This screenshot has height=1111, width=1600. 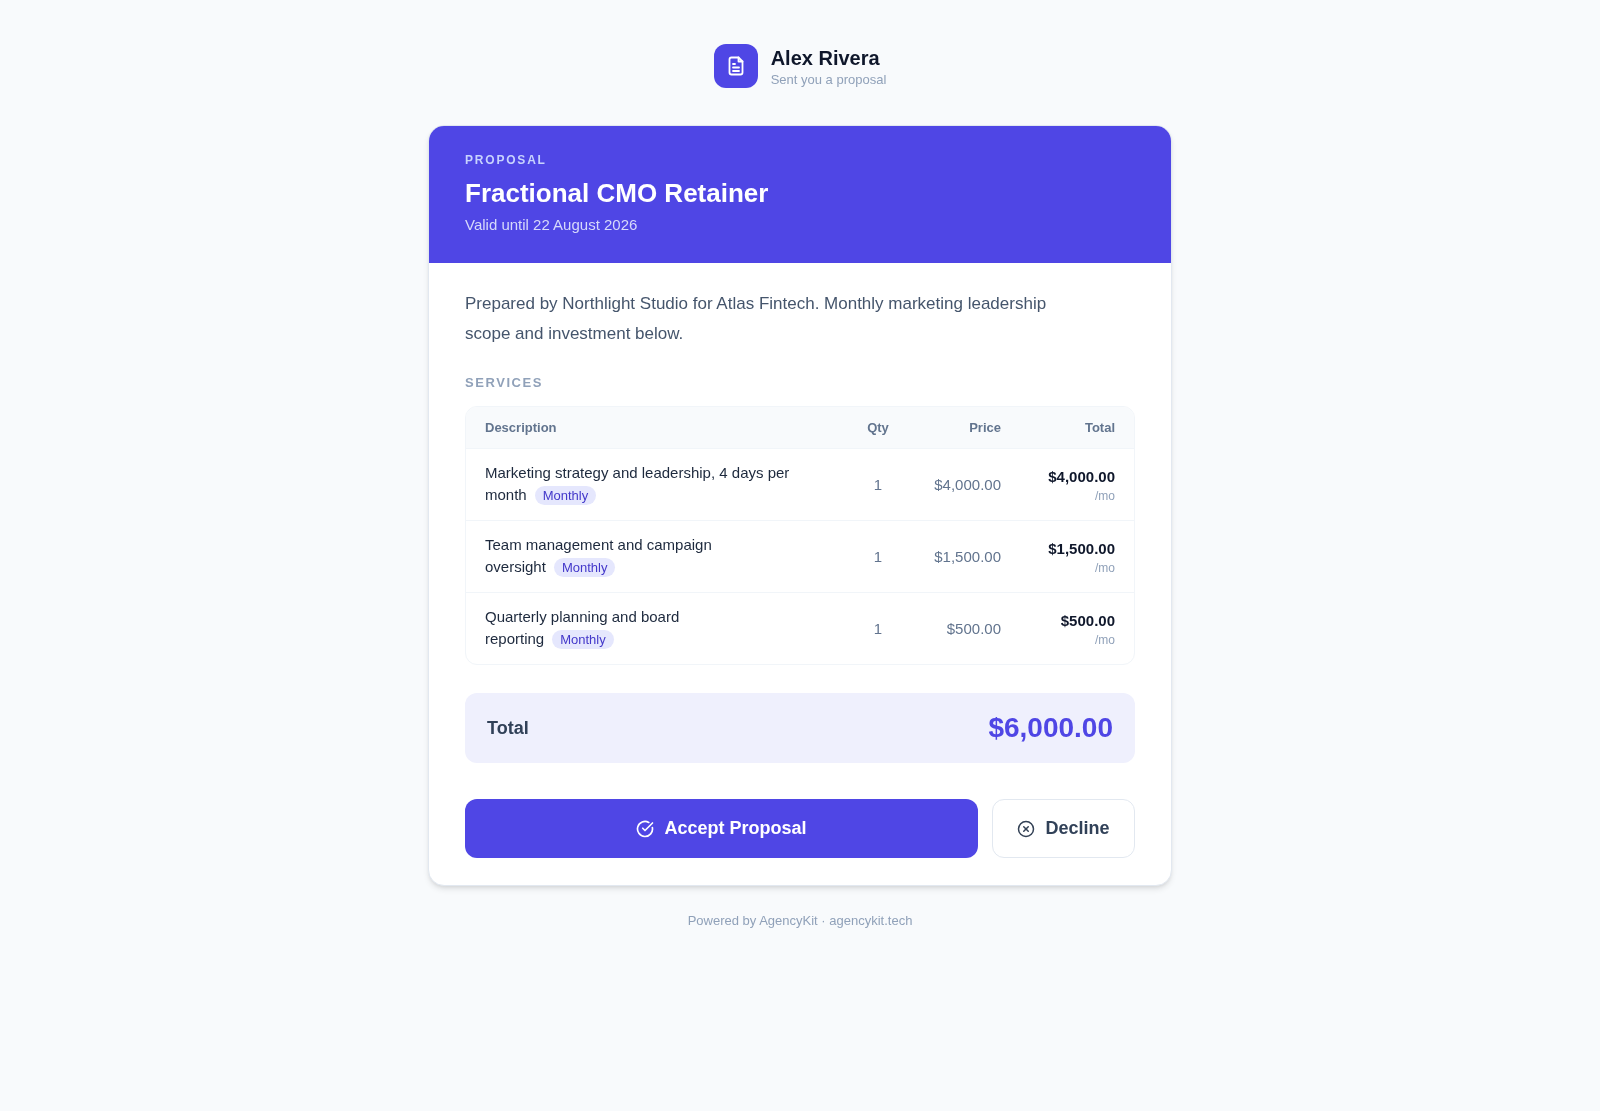 I want to click on column-header: Qty, so click(x=878, y=427).